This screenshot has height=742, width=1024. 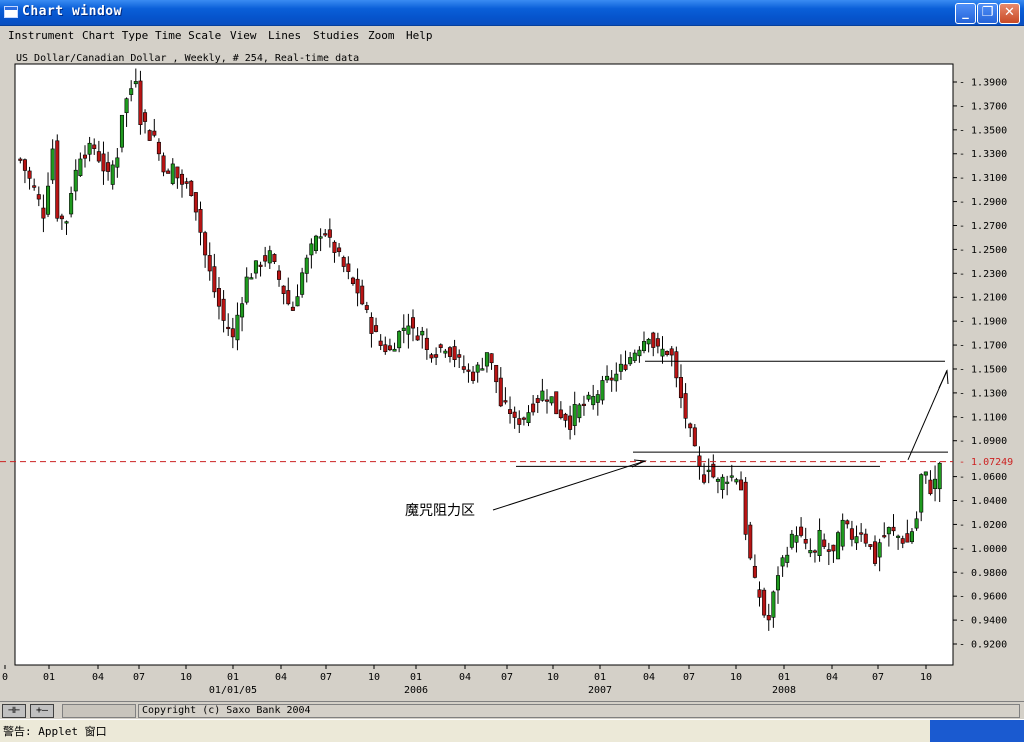 What do you see at coordinates (440, 511) in the screenshot?
I see `annotation-label: 魔咒阻力区` at bounding box center [440, 511].